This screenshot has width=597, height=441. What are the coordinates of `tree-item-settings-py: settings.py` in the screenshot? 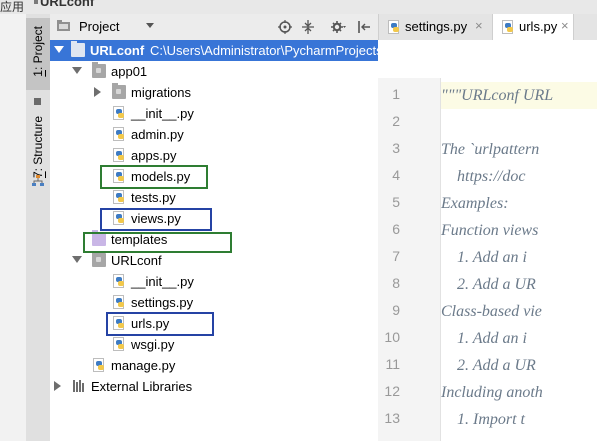 It's located at (214, 302).